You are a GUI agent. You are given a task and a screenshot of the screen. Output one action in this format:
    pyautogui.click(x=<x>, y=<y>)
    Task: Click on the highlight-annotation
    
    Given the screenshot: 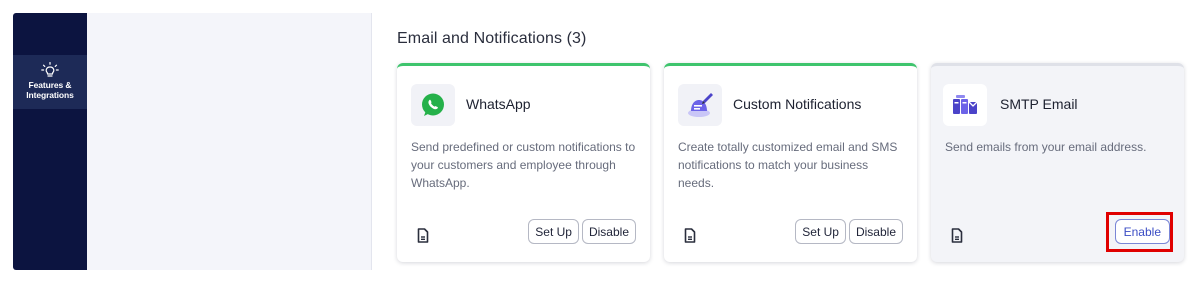 What is the action you would take?
    pyautogui.click(x=1139, y=232)
    